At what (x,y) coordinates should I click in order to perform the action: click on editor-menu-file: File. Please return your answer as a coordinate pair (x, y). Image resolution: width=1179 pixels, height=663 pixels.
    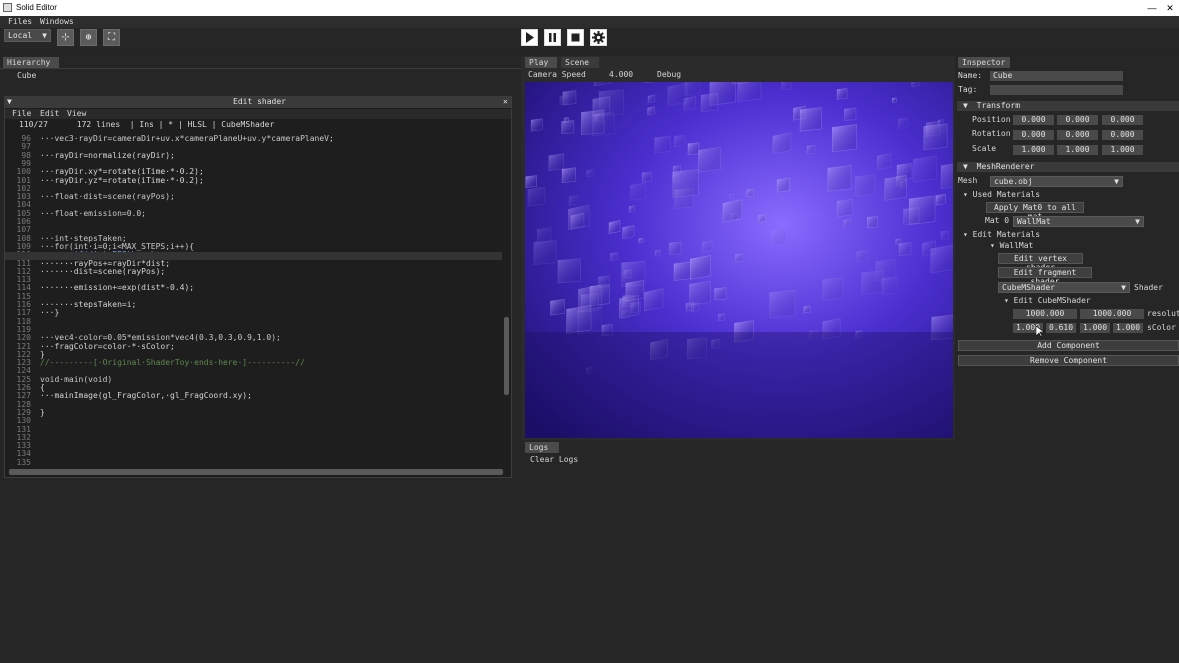
    Looking at the image, I should click on (21, 113).